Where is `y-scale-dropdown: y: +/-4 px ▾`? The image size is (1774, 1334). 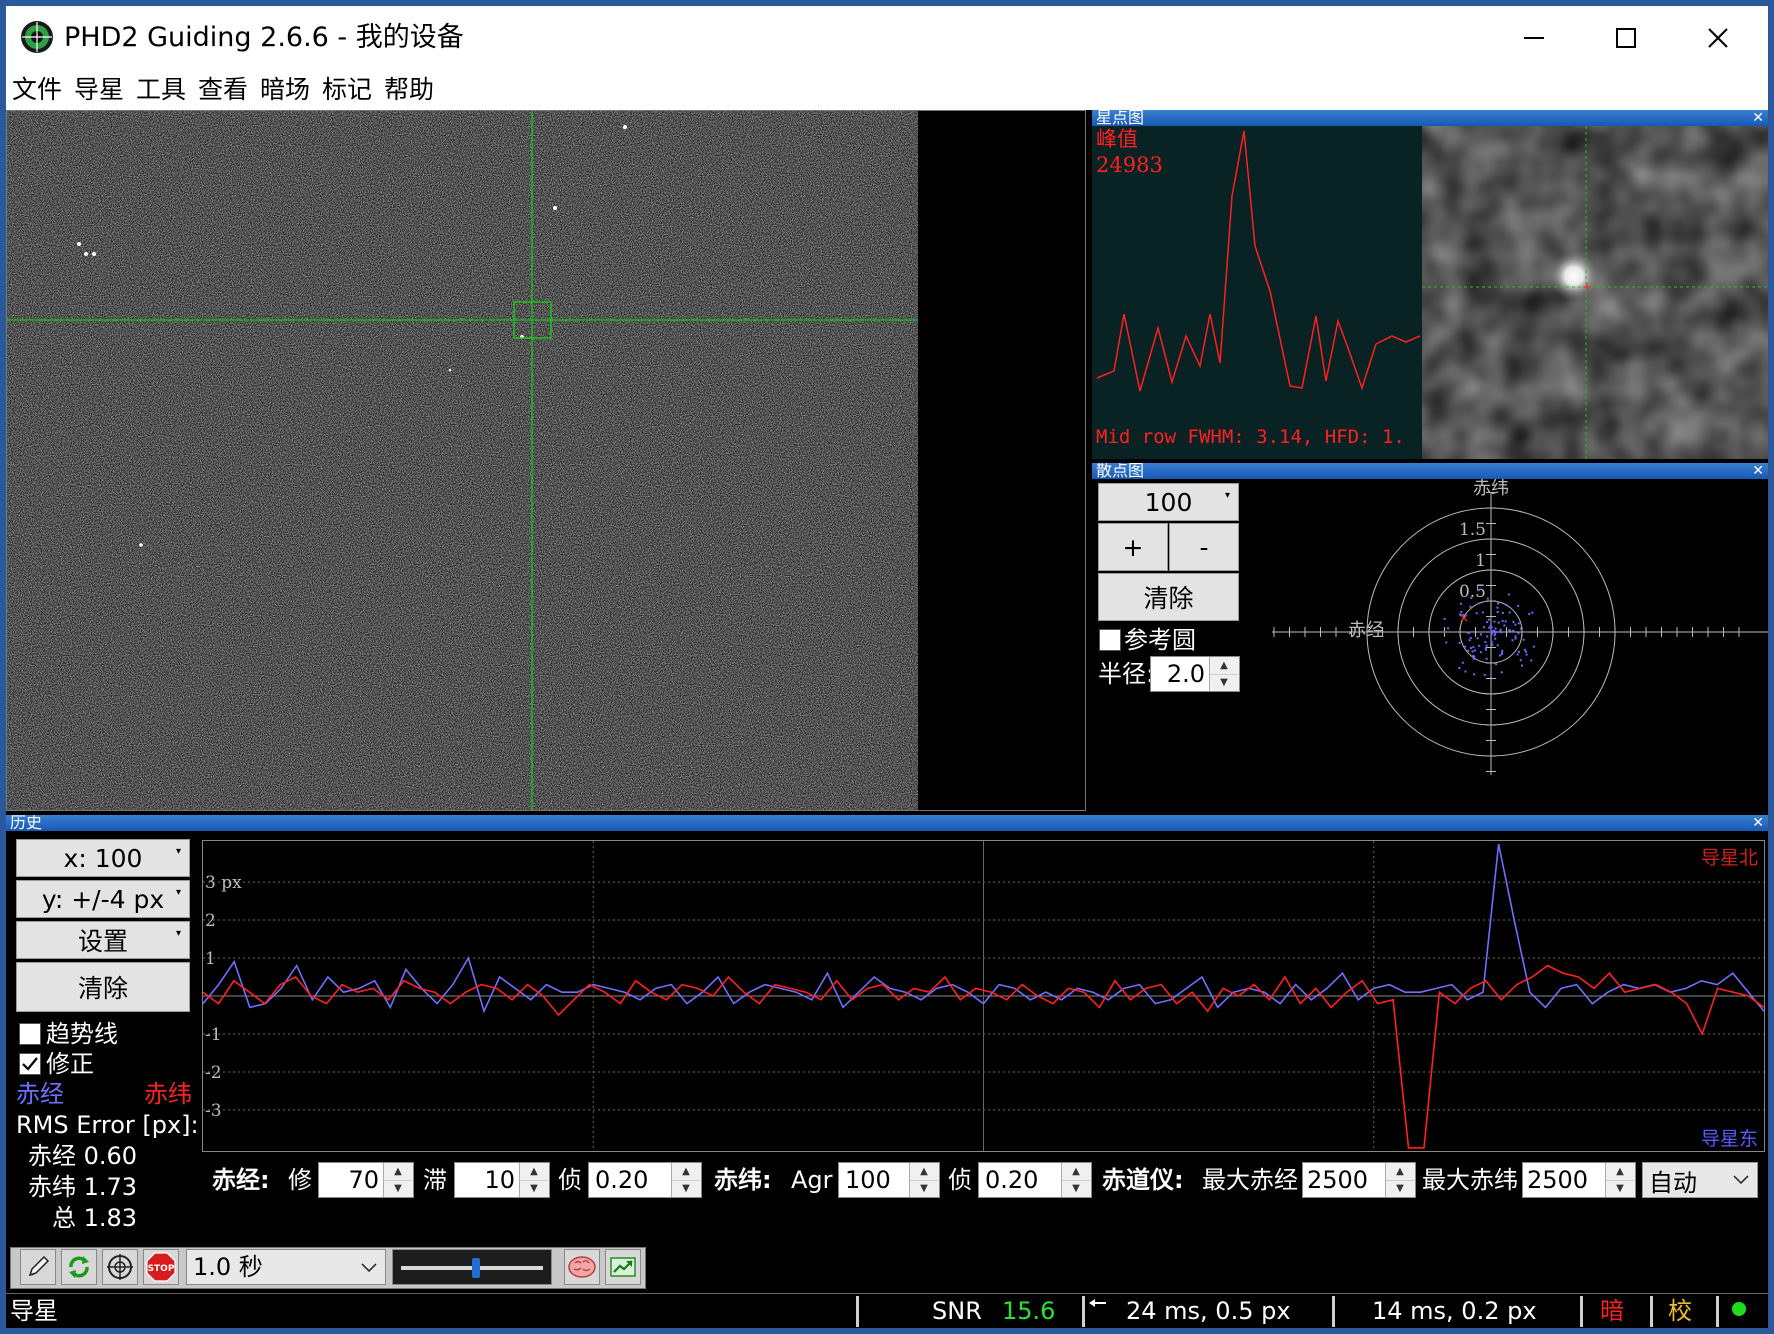
y-scale-dropdown: y: +/-4 px ▾ is located at coordinates (103, 899).